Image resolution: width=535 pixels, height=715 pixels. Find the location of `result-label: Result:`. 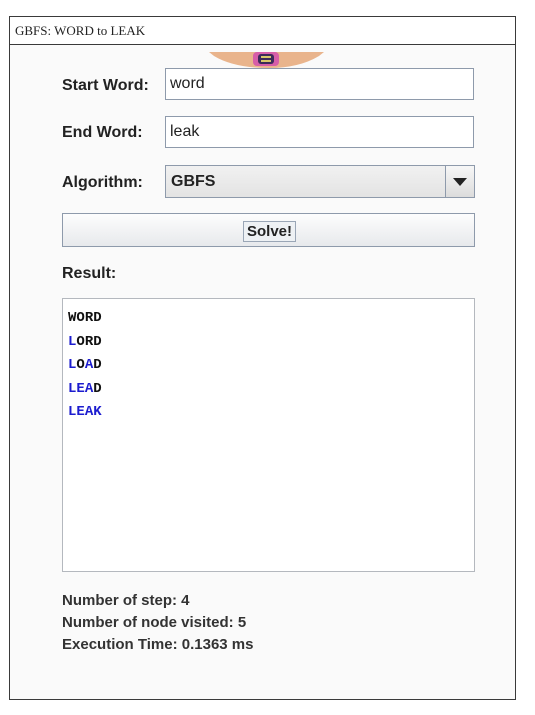

result-label: Result: is located at coordinates (89, 273).